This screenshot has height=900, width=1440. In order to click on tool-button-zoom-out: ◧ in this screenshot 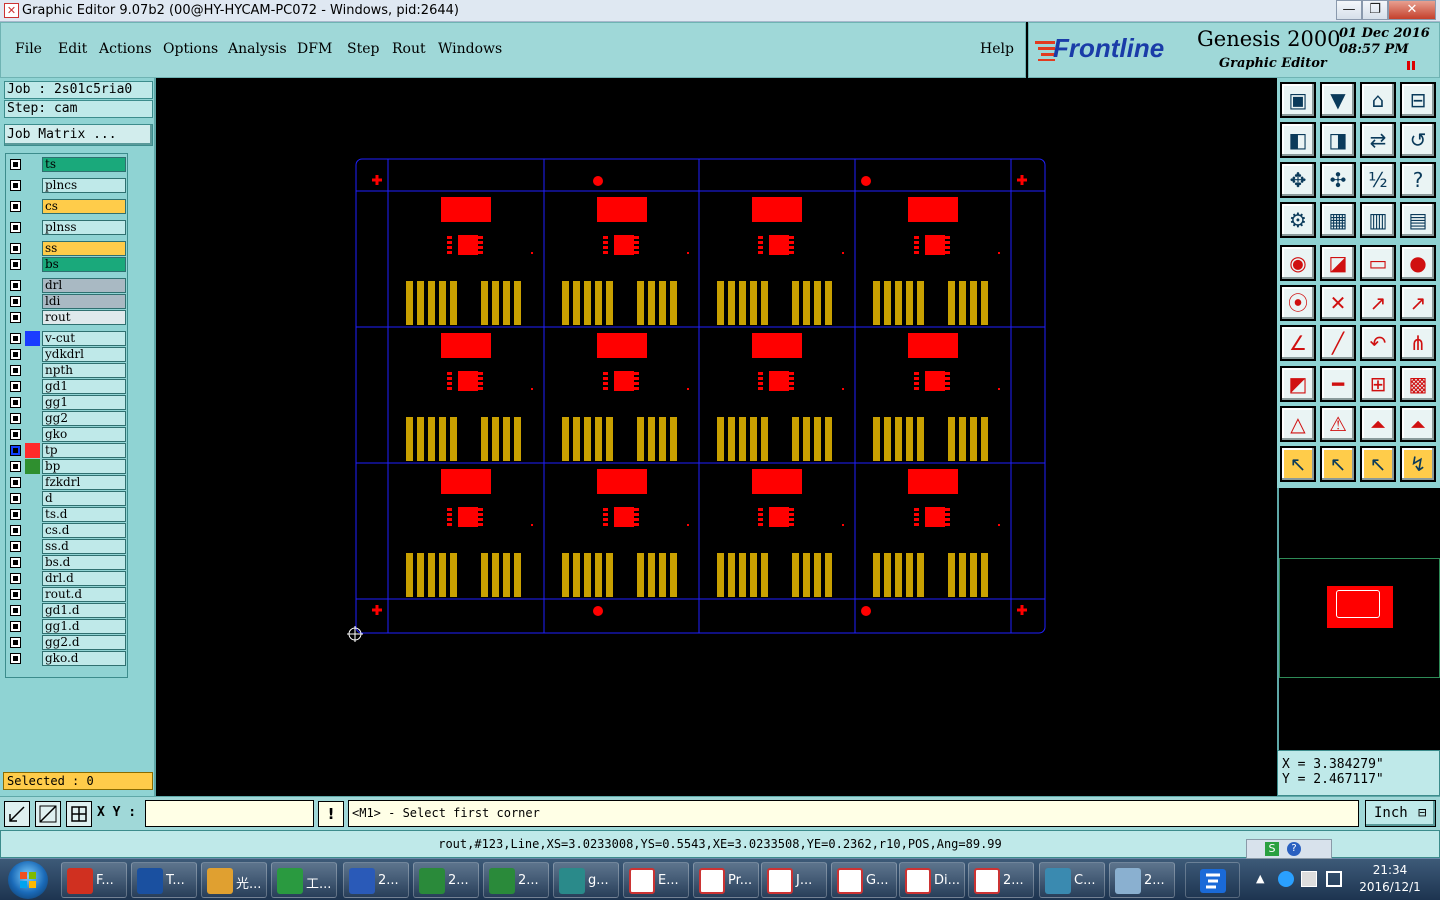, I will do `click(1298, 140)`.